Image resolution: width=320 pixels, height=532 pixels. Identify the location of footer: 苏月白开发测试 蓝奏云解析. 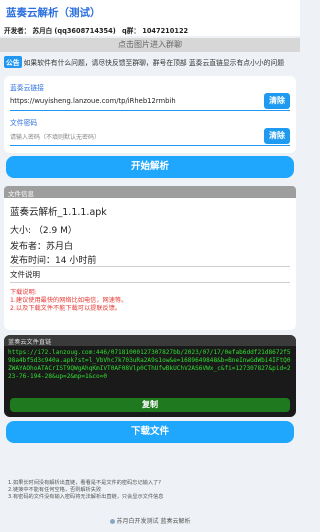
(150, 520).